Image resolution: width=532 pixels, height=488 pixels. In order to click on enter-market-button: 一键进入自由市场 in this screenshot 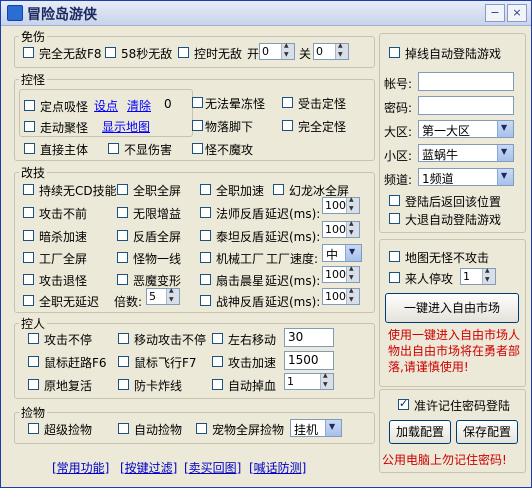, I will do `click(452, 308)`.